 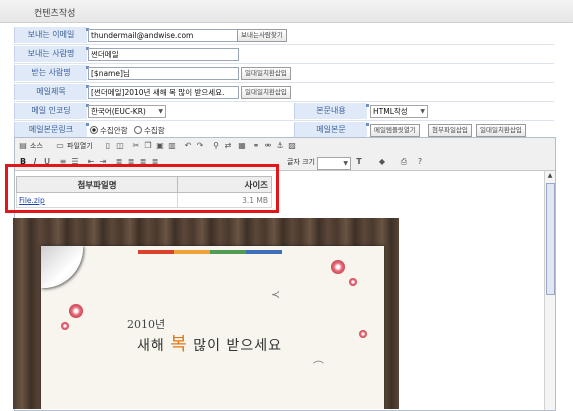 What do you see at coordinates (284, 54) in the screenshot?
I see `row-sender-name: 보내는 사람명 썬더메일` at bounding box center [284, 54].